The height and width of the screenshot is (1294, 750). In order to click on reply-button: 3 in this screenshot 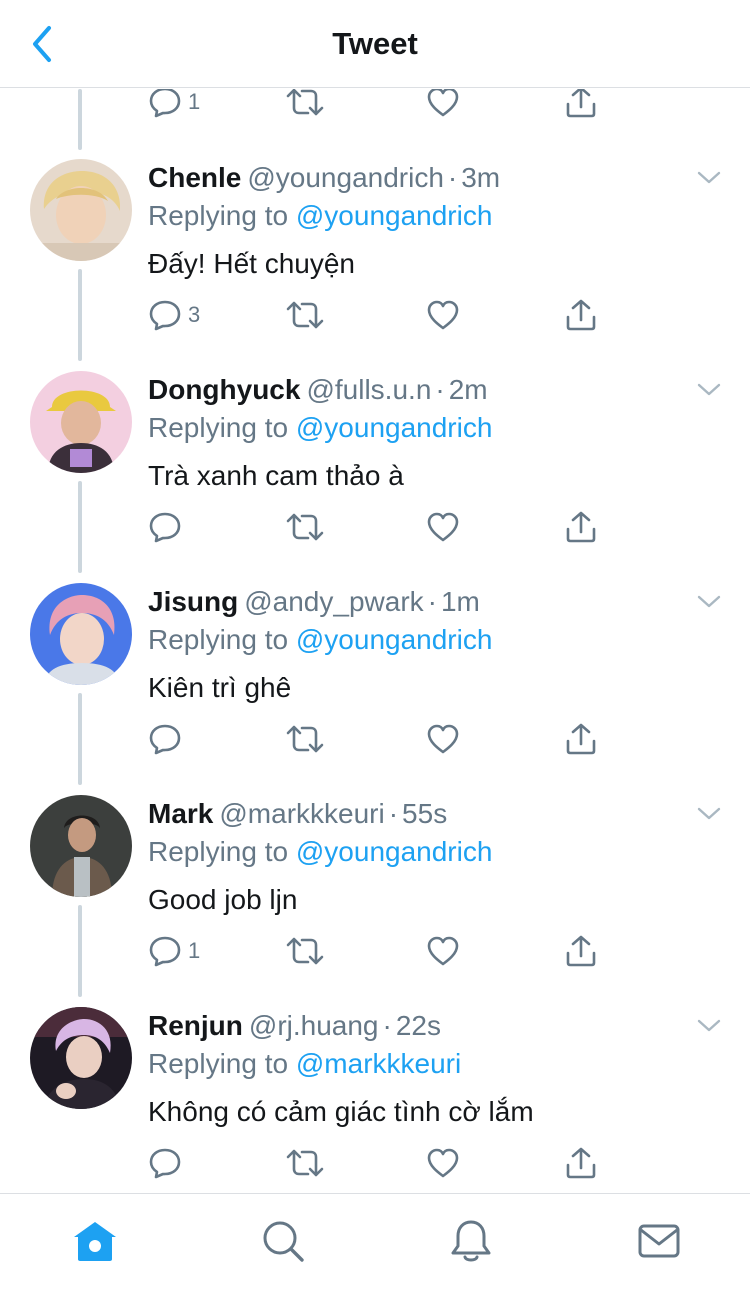, I will do `click(174, 315)`.